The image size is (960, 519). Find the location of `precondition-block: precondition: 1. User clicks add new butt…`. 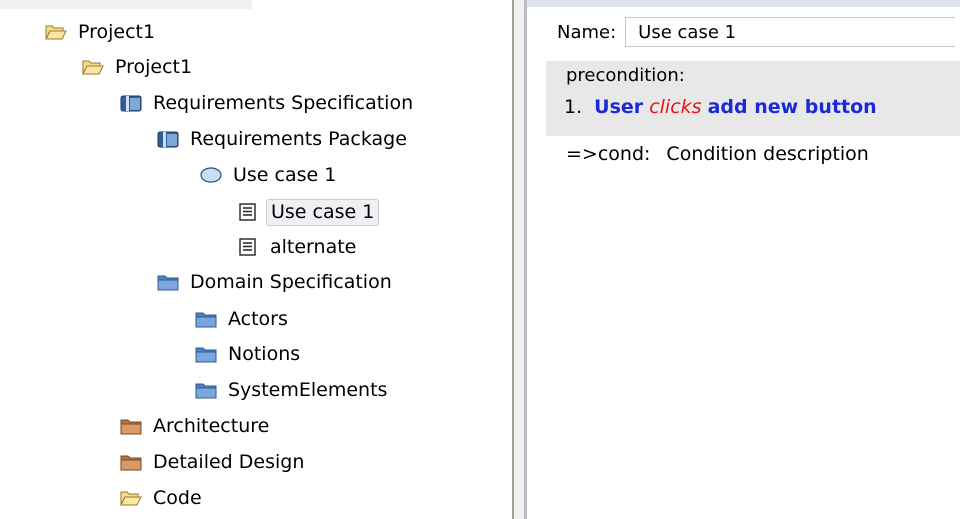

precondition-block: precondition: 1. User clicks add new butt… is located at coordinates (753, 98).